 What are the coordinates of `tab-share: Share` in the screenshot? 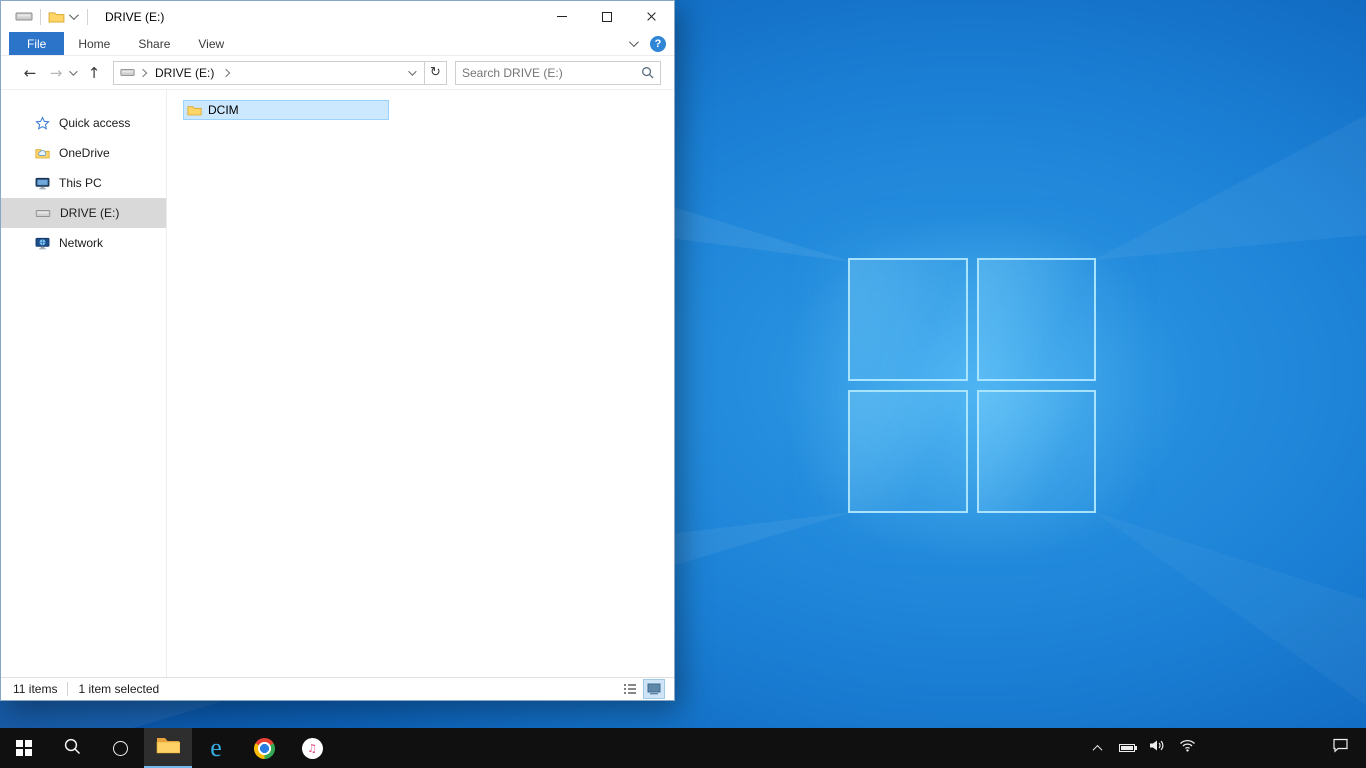 It's located at (154, 43).